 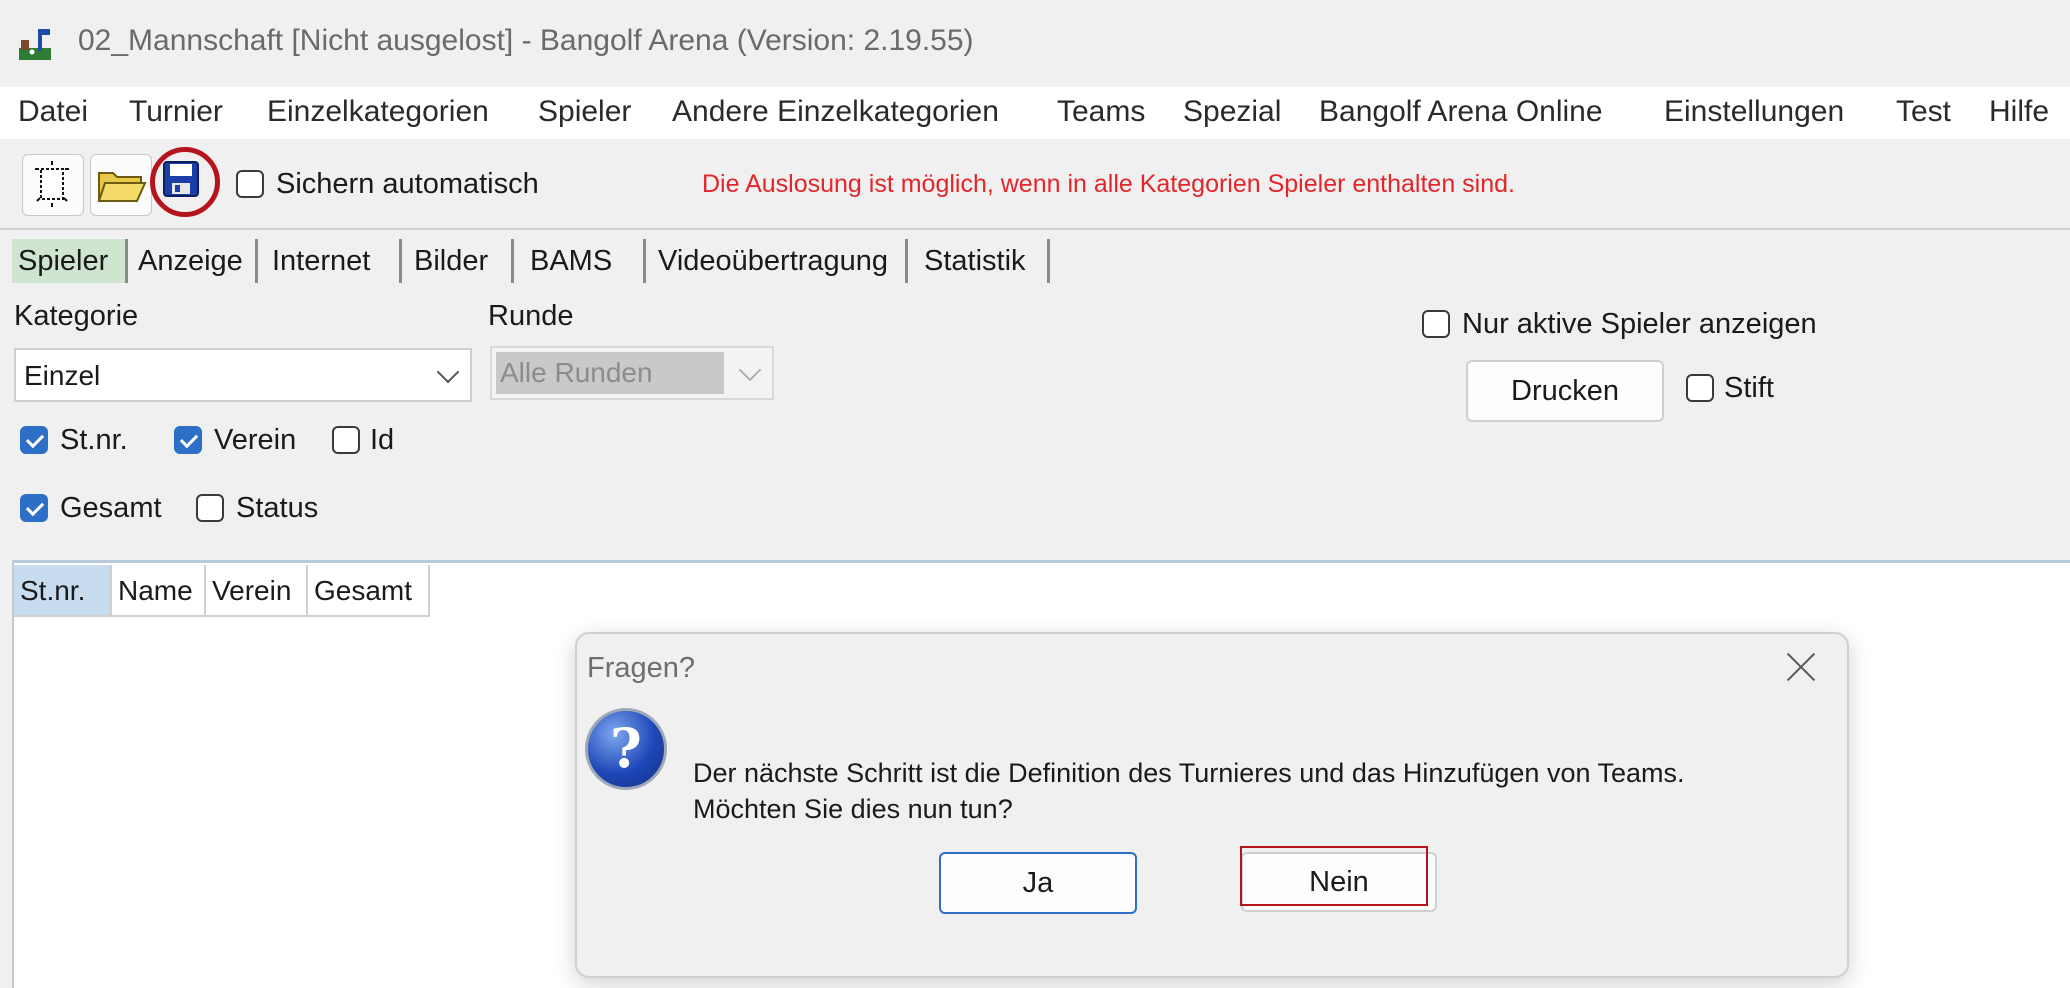 What do you see at coordinates (1101, 112) in the screenshot?
I see `menu-teams: Teams` at bounding box center [1101, 112].